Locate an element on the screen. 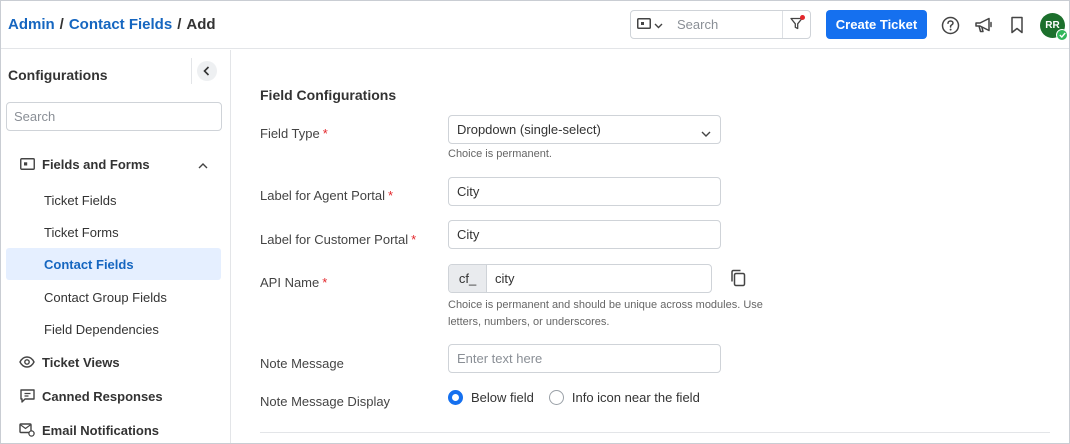 This screenshot has width=1070, height=444. sidebar-search-input: Search is located at coordinates (114, 116).